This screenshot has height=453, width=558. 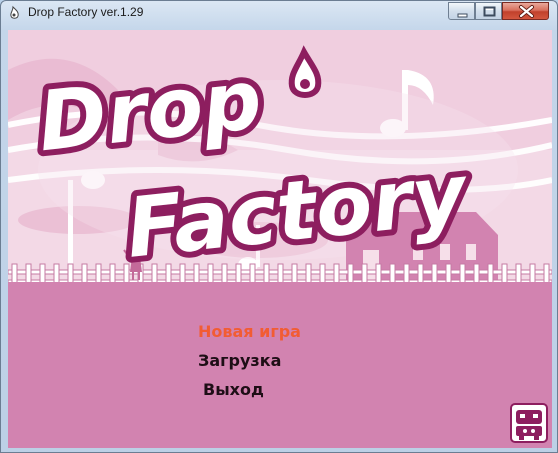 What do you see at coordinates (529, 423) in the screenshot?
I see `cow-logo-icon` at bounding box center [529, 423].